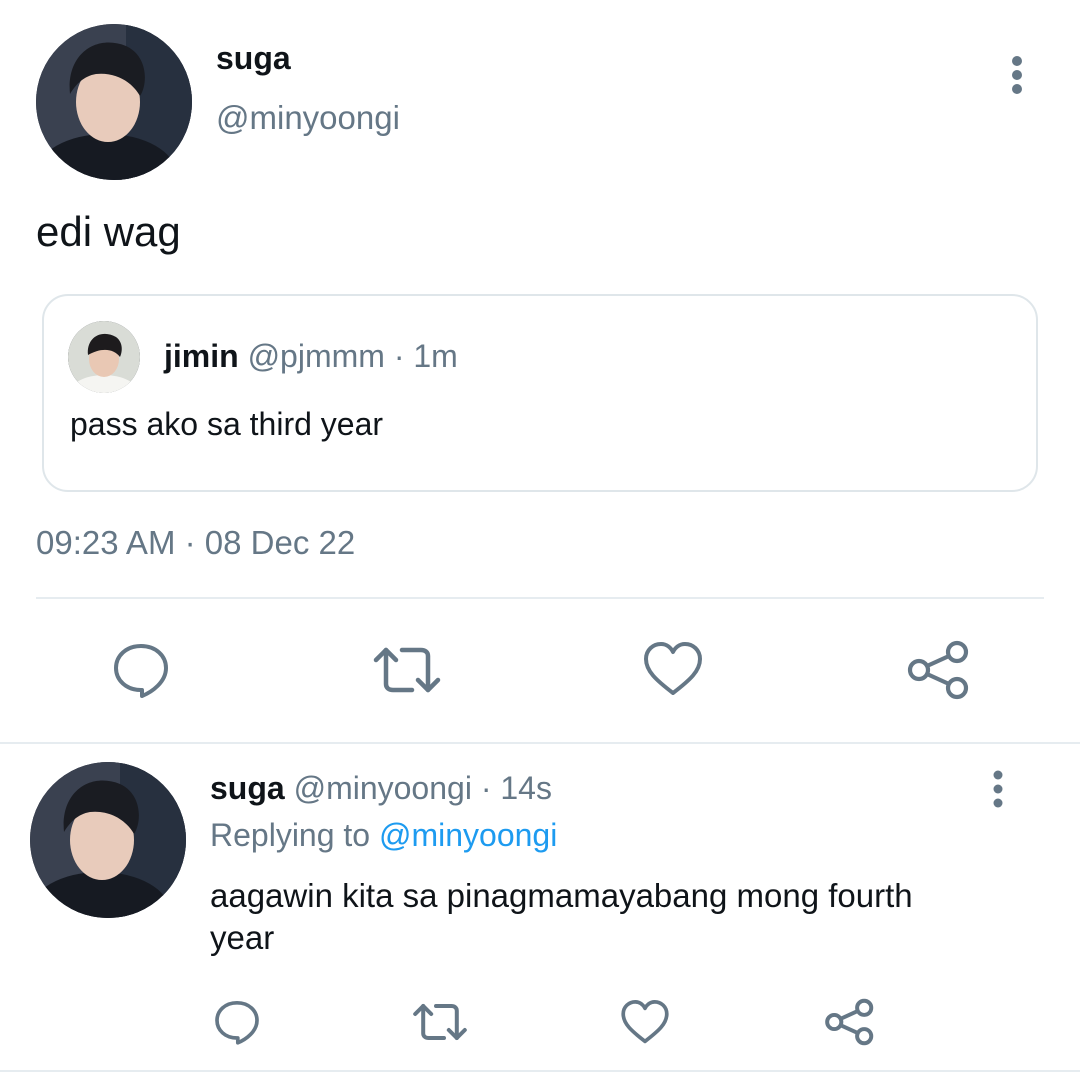 The height and width of the screenshot is (1074, 1080). Describe the element at coordinates (242, 937) in the screenshot. I see `reply-tweet-text-line2: year` at that location.